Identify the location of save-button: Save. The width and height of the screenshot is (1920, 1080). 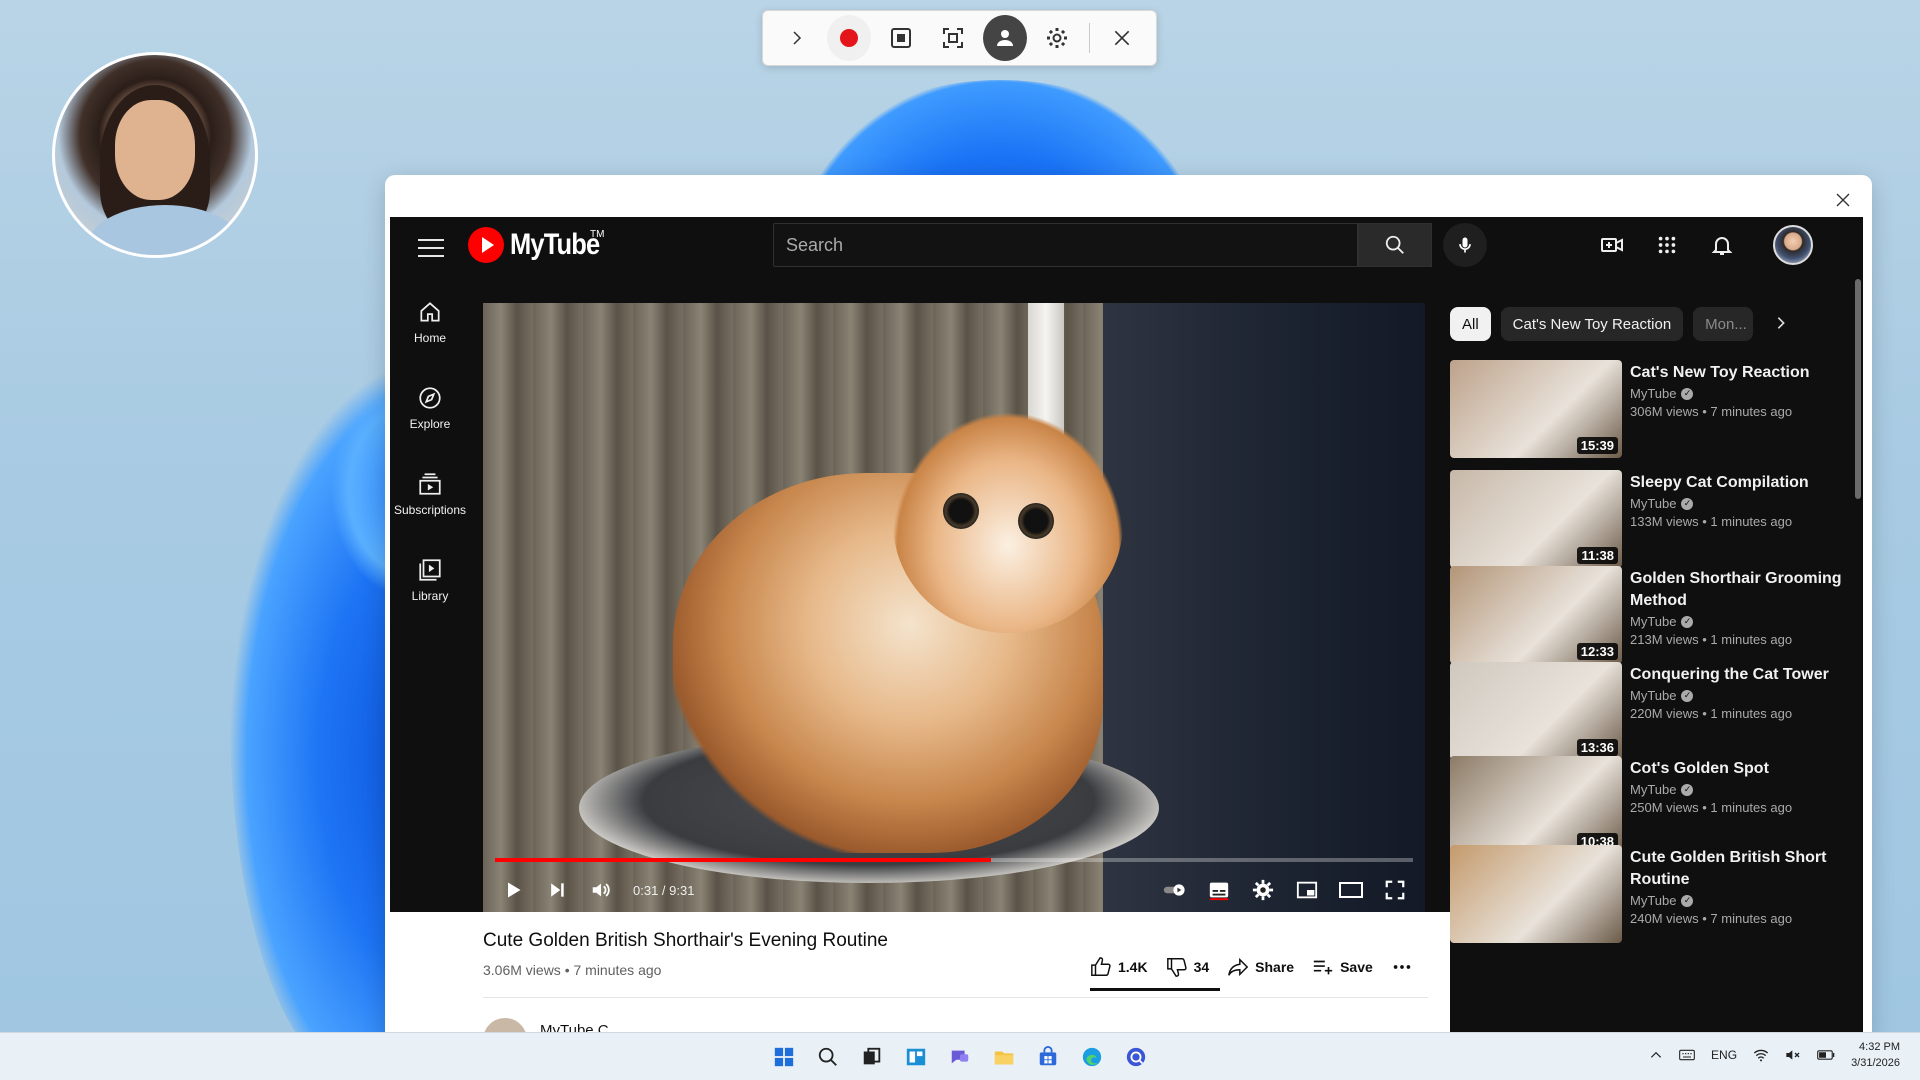
(1342, 967).